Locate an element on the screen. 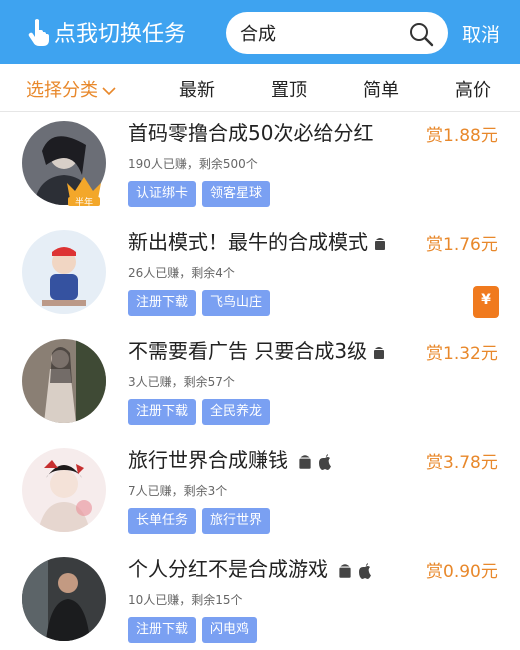 The image size is (520, 650). top-header: 点我切换任务 取消 is located at coordinates (260, 32).